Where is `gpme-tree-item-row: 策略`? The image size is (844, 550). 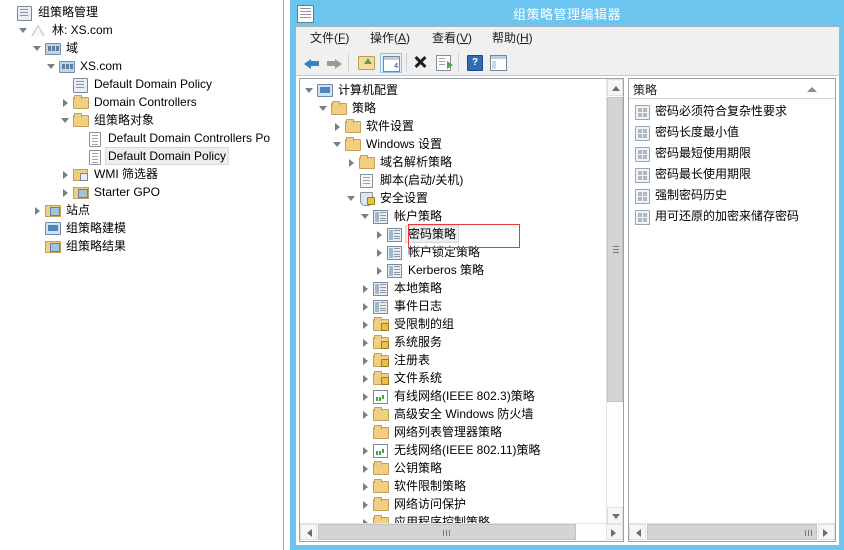 gpme-tree-item-row: 策略 is located at coordinates (453, 108).